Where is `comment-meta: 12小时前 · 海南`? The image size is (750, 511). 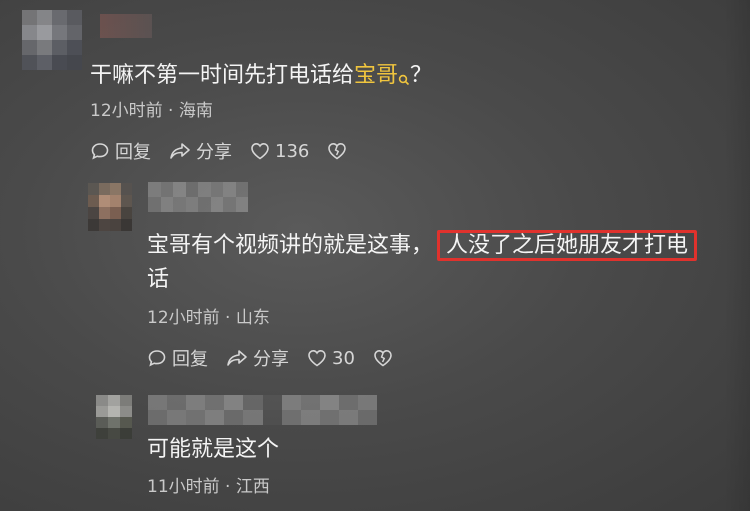
comment-meta: 12小时前 · 海南 is located at coordinates (151, 111).